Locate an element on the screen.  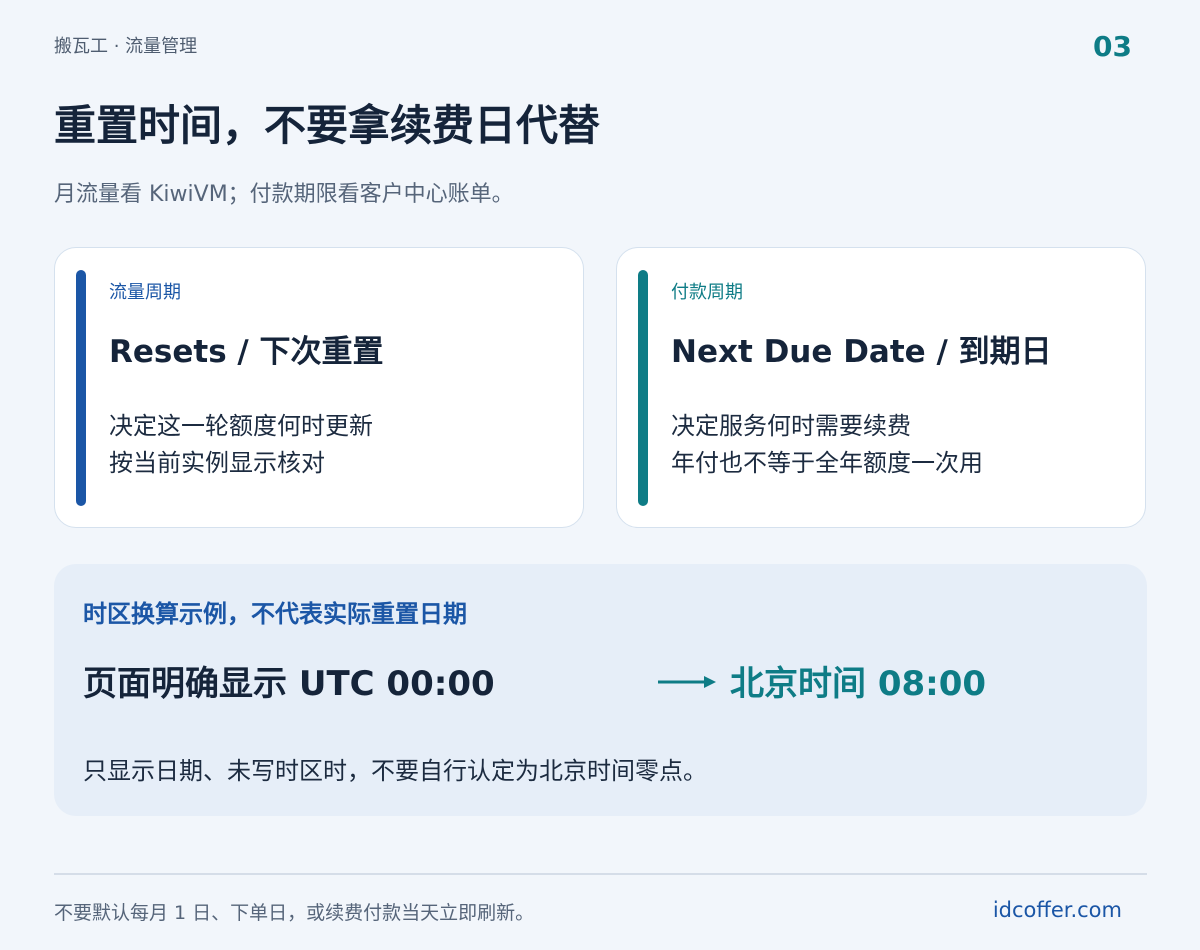
page-number: 03 is located at coordinates (1112, 46).